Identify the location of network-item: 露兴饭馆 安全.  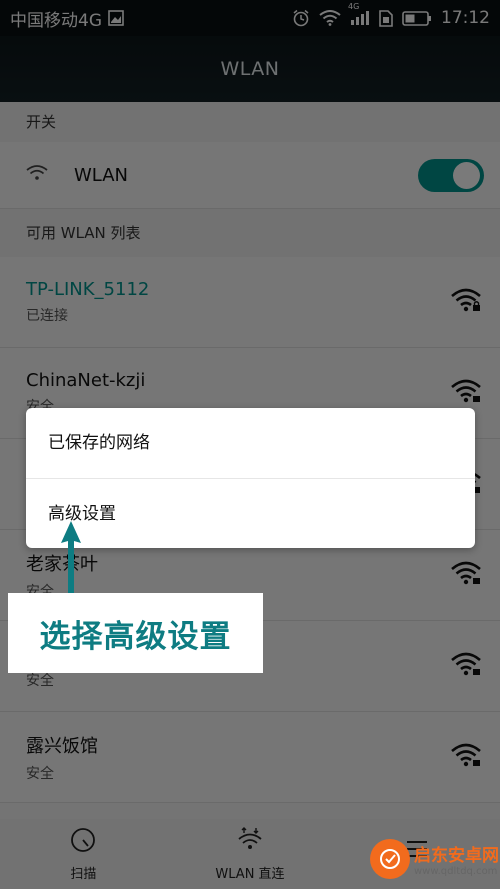
(250, 757).